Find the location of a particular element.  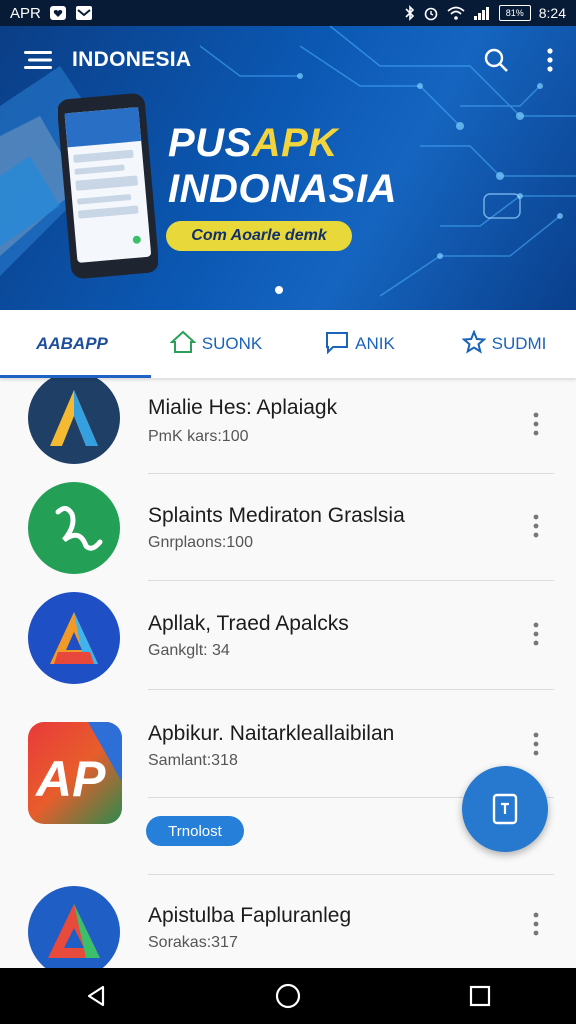

alarm-icon is located at coordinates (431, 13).